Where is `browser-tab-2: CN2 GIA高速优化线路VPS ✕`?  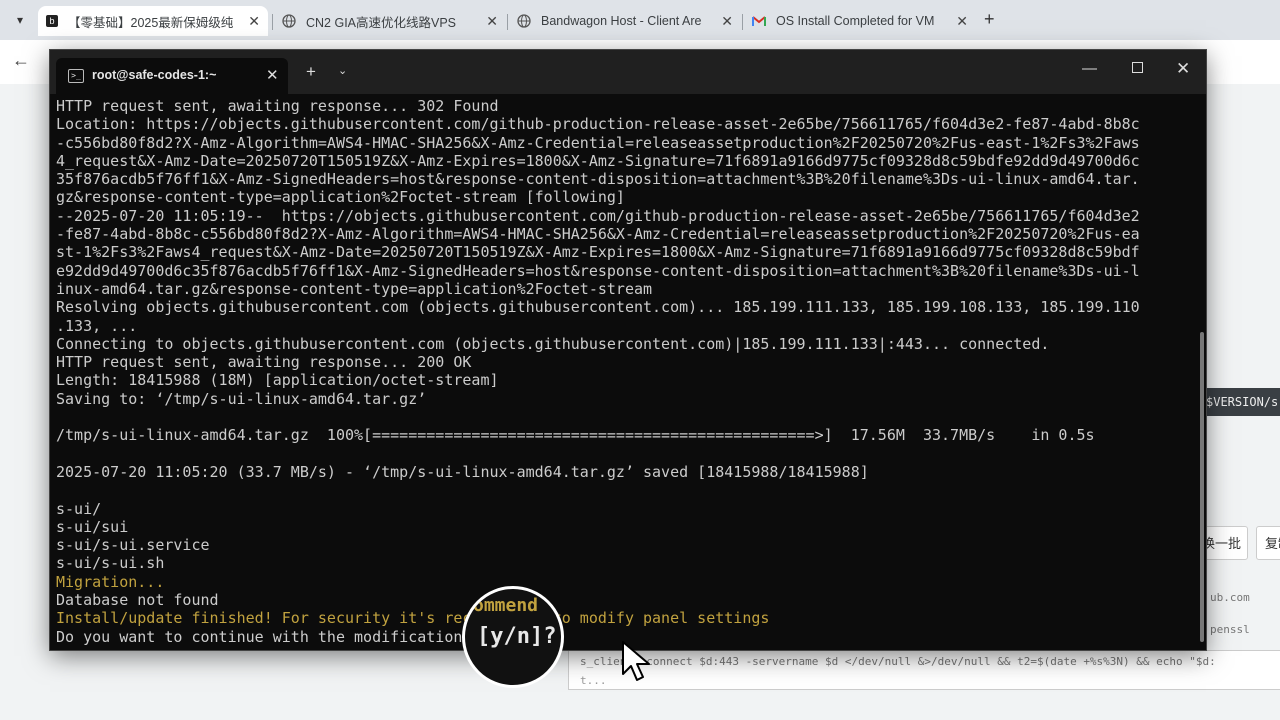 browser-tab-2: CN2 GIA高速优化线路VPS ✕ is located at coordinates (390, 21).